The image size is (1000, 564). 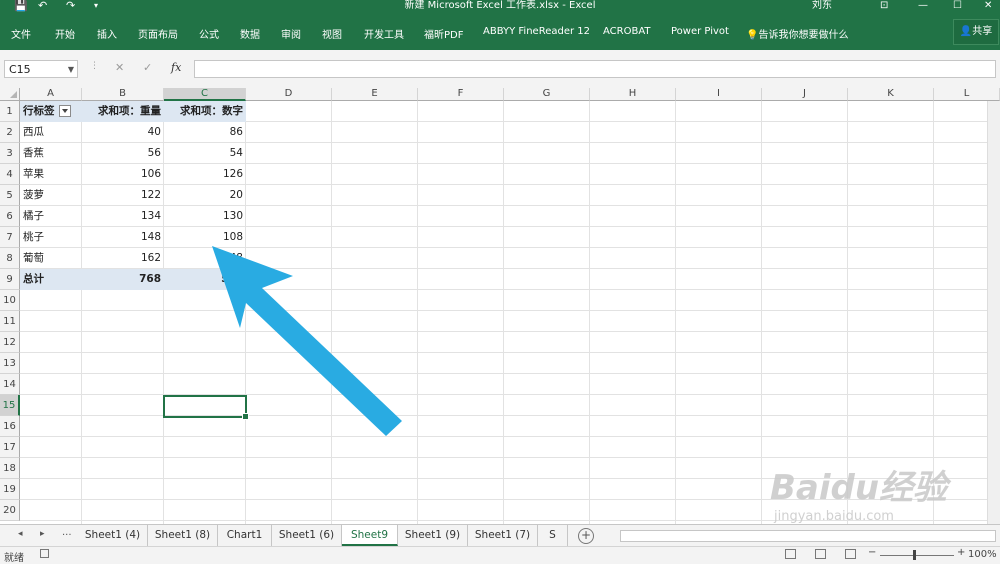 What do you see at coordinates (370, 535) in the screenshot?
I see `sheet-tab-active: Sheet9` at bounding box center [370, 535].